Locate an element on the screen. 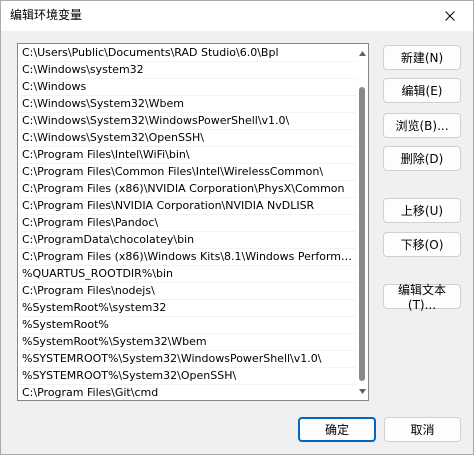 The width and height of the screenshot is (474, 455). cancel-button: 取消 is located at coordinates (422, 429).